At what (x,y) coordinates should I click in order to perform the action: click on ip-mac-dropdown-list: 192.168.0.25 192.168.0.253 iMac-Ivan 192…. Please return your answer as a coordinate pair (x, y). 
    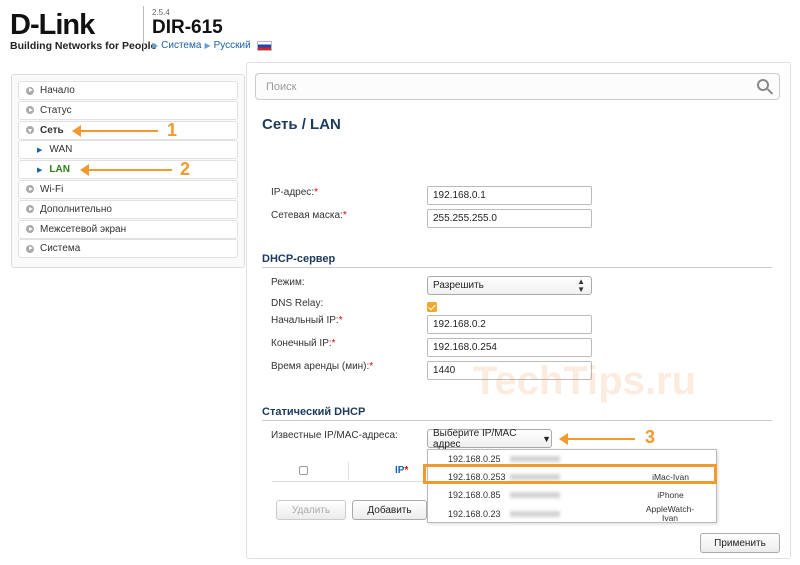
    Looking at the image, I should click on (572, 486).